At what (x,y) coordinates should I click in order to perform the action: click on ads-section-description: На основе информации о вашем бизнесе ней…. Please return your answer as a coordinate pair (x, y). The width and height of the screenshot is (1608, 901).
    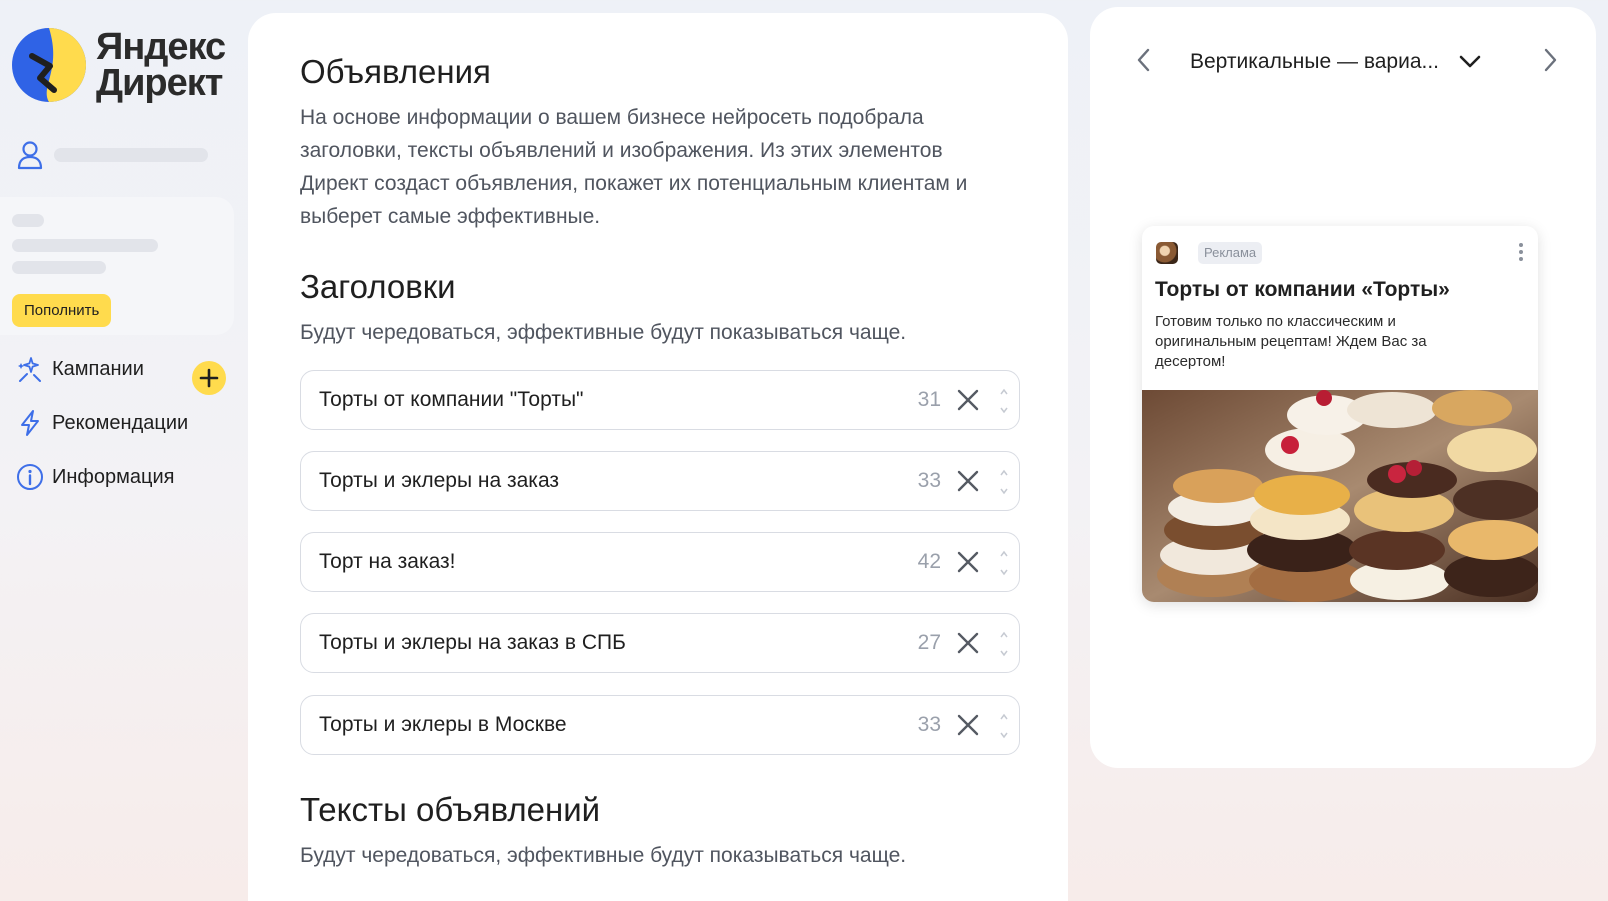
    Looking at the image, I should click on (634, 167).